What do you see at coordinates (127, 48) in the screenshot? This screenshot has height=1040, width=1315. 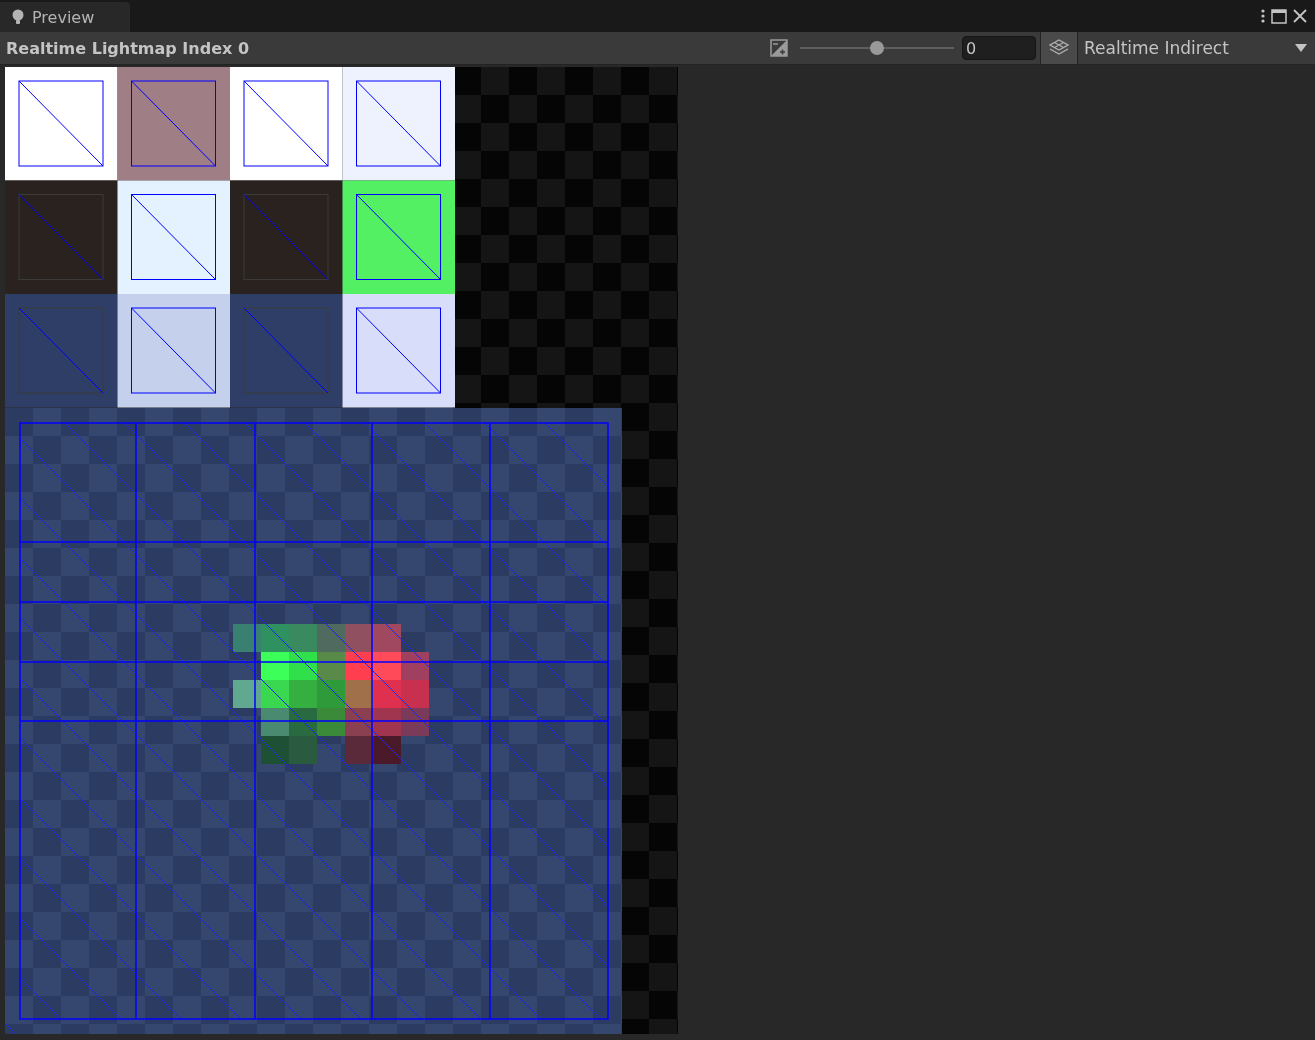 I see `lightmap-title: Realtime Lightmap Index 0` at bounding box center [127, 48].